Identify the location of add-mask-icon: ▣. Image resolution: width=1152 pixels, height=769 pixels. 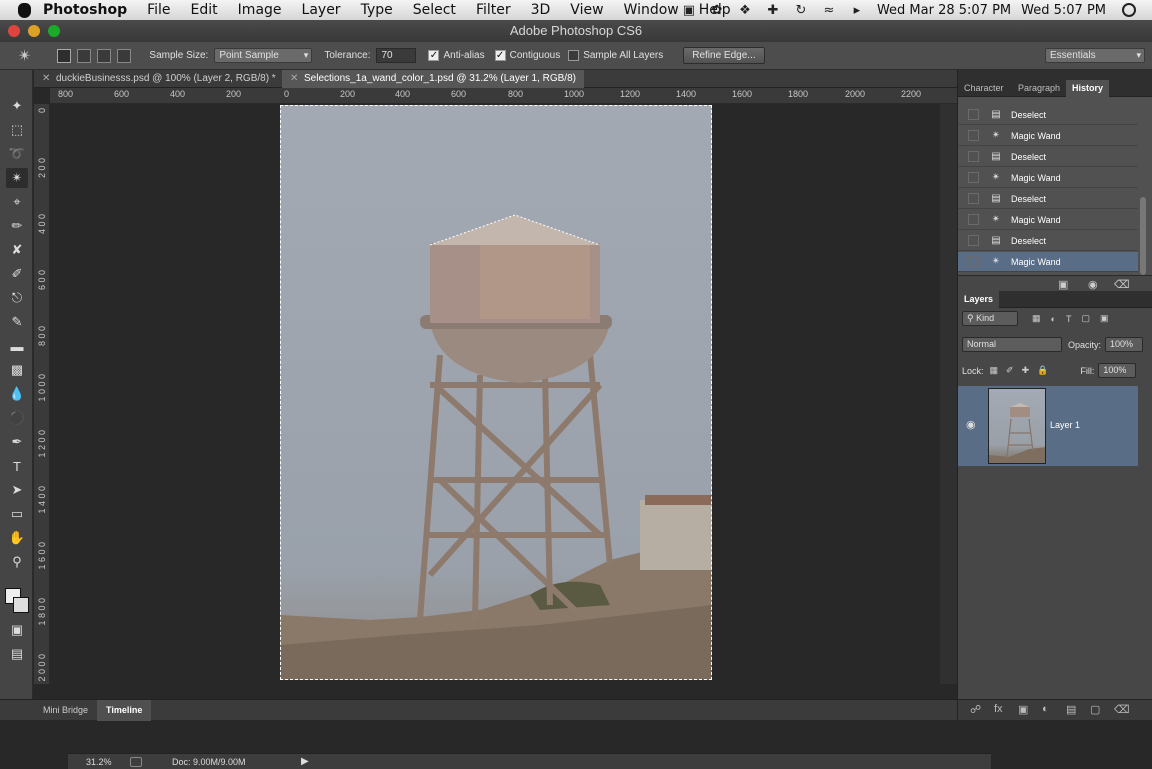
(1023, 709).